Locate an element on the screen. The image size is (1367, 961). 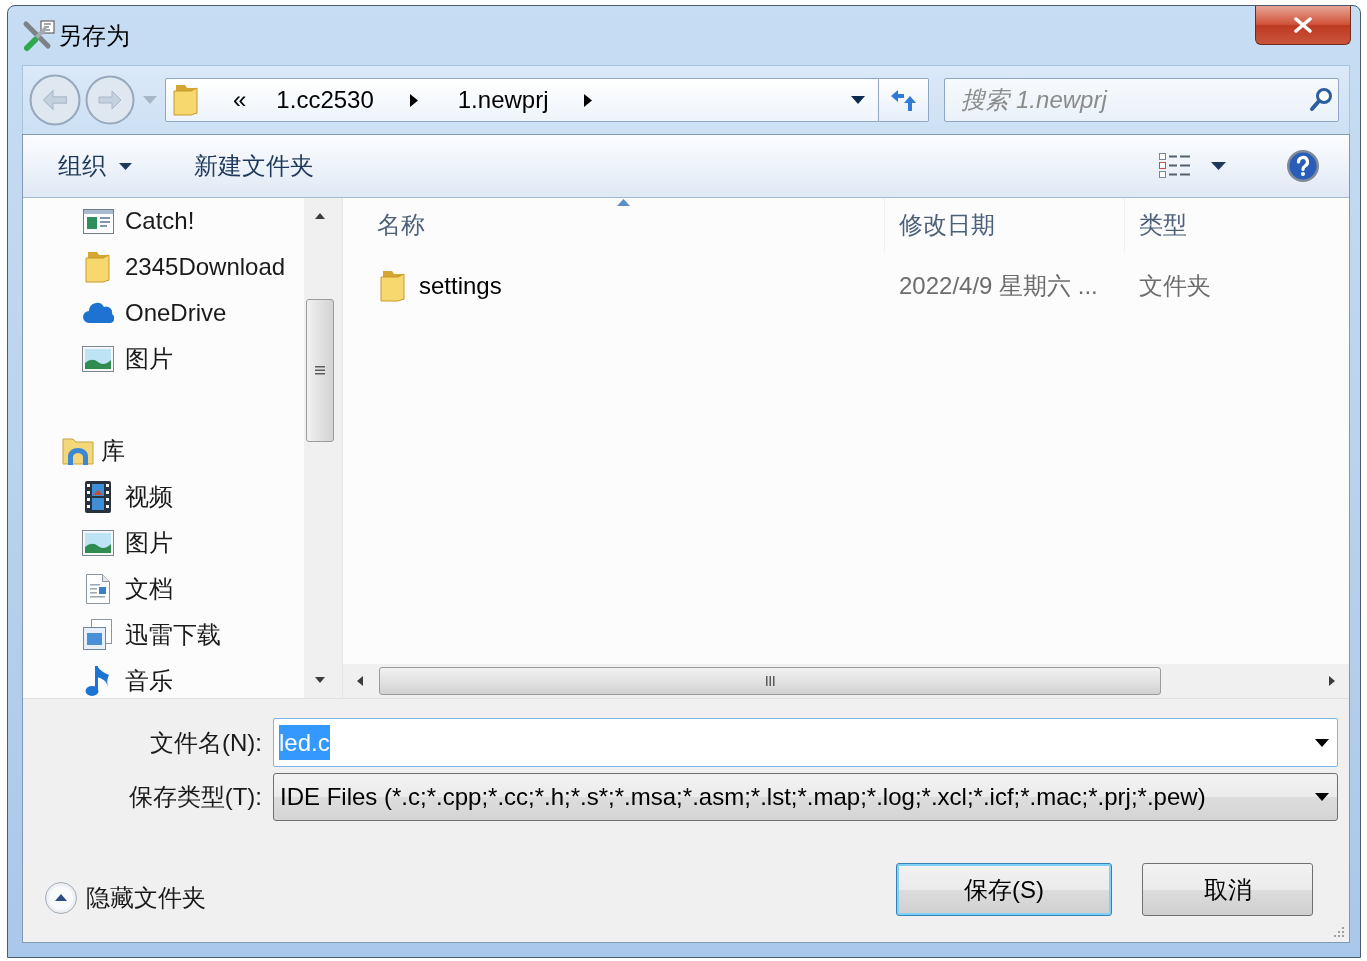
refresh-button is located at coordinates (904, 100).